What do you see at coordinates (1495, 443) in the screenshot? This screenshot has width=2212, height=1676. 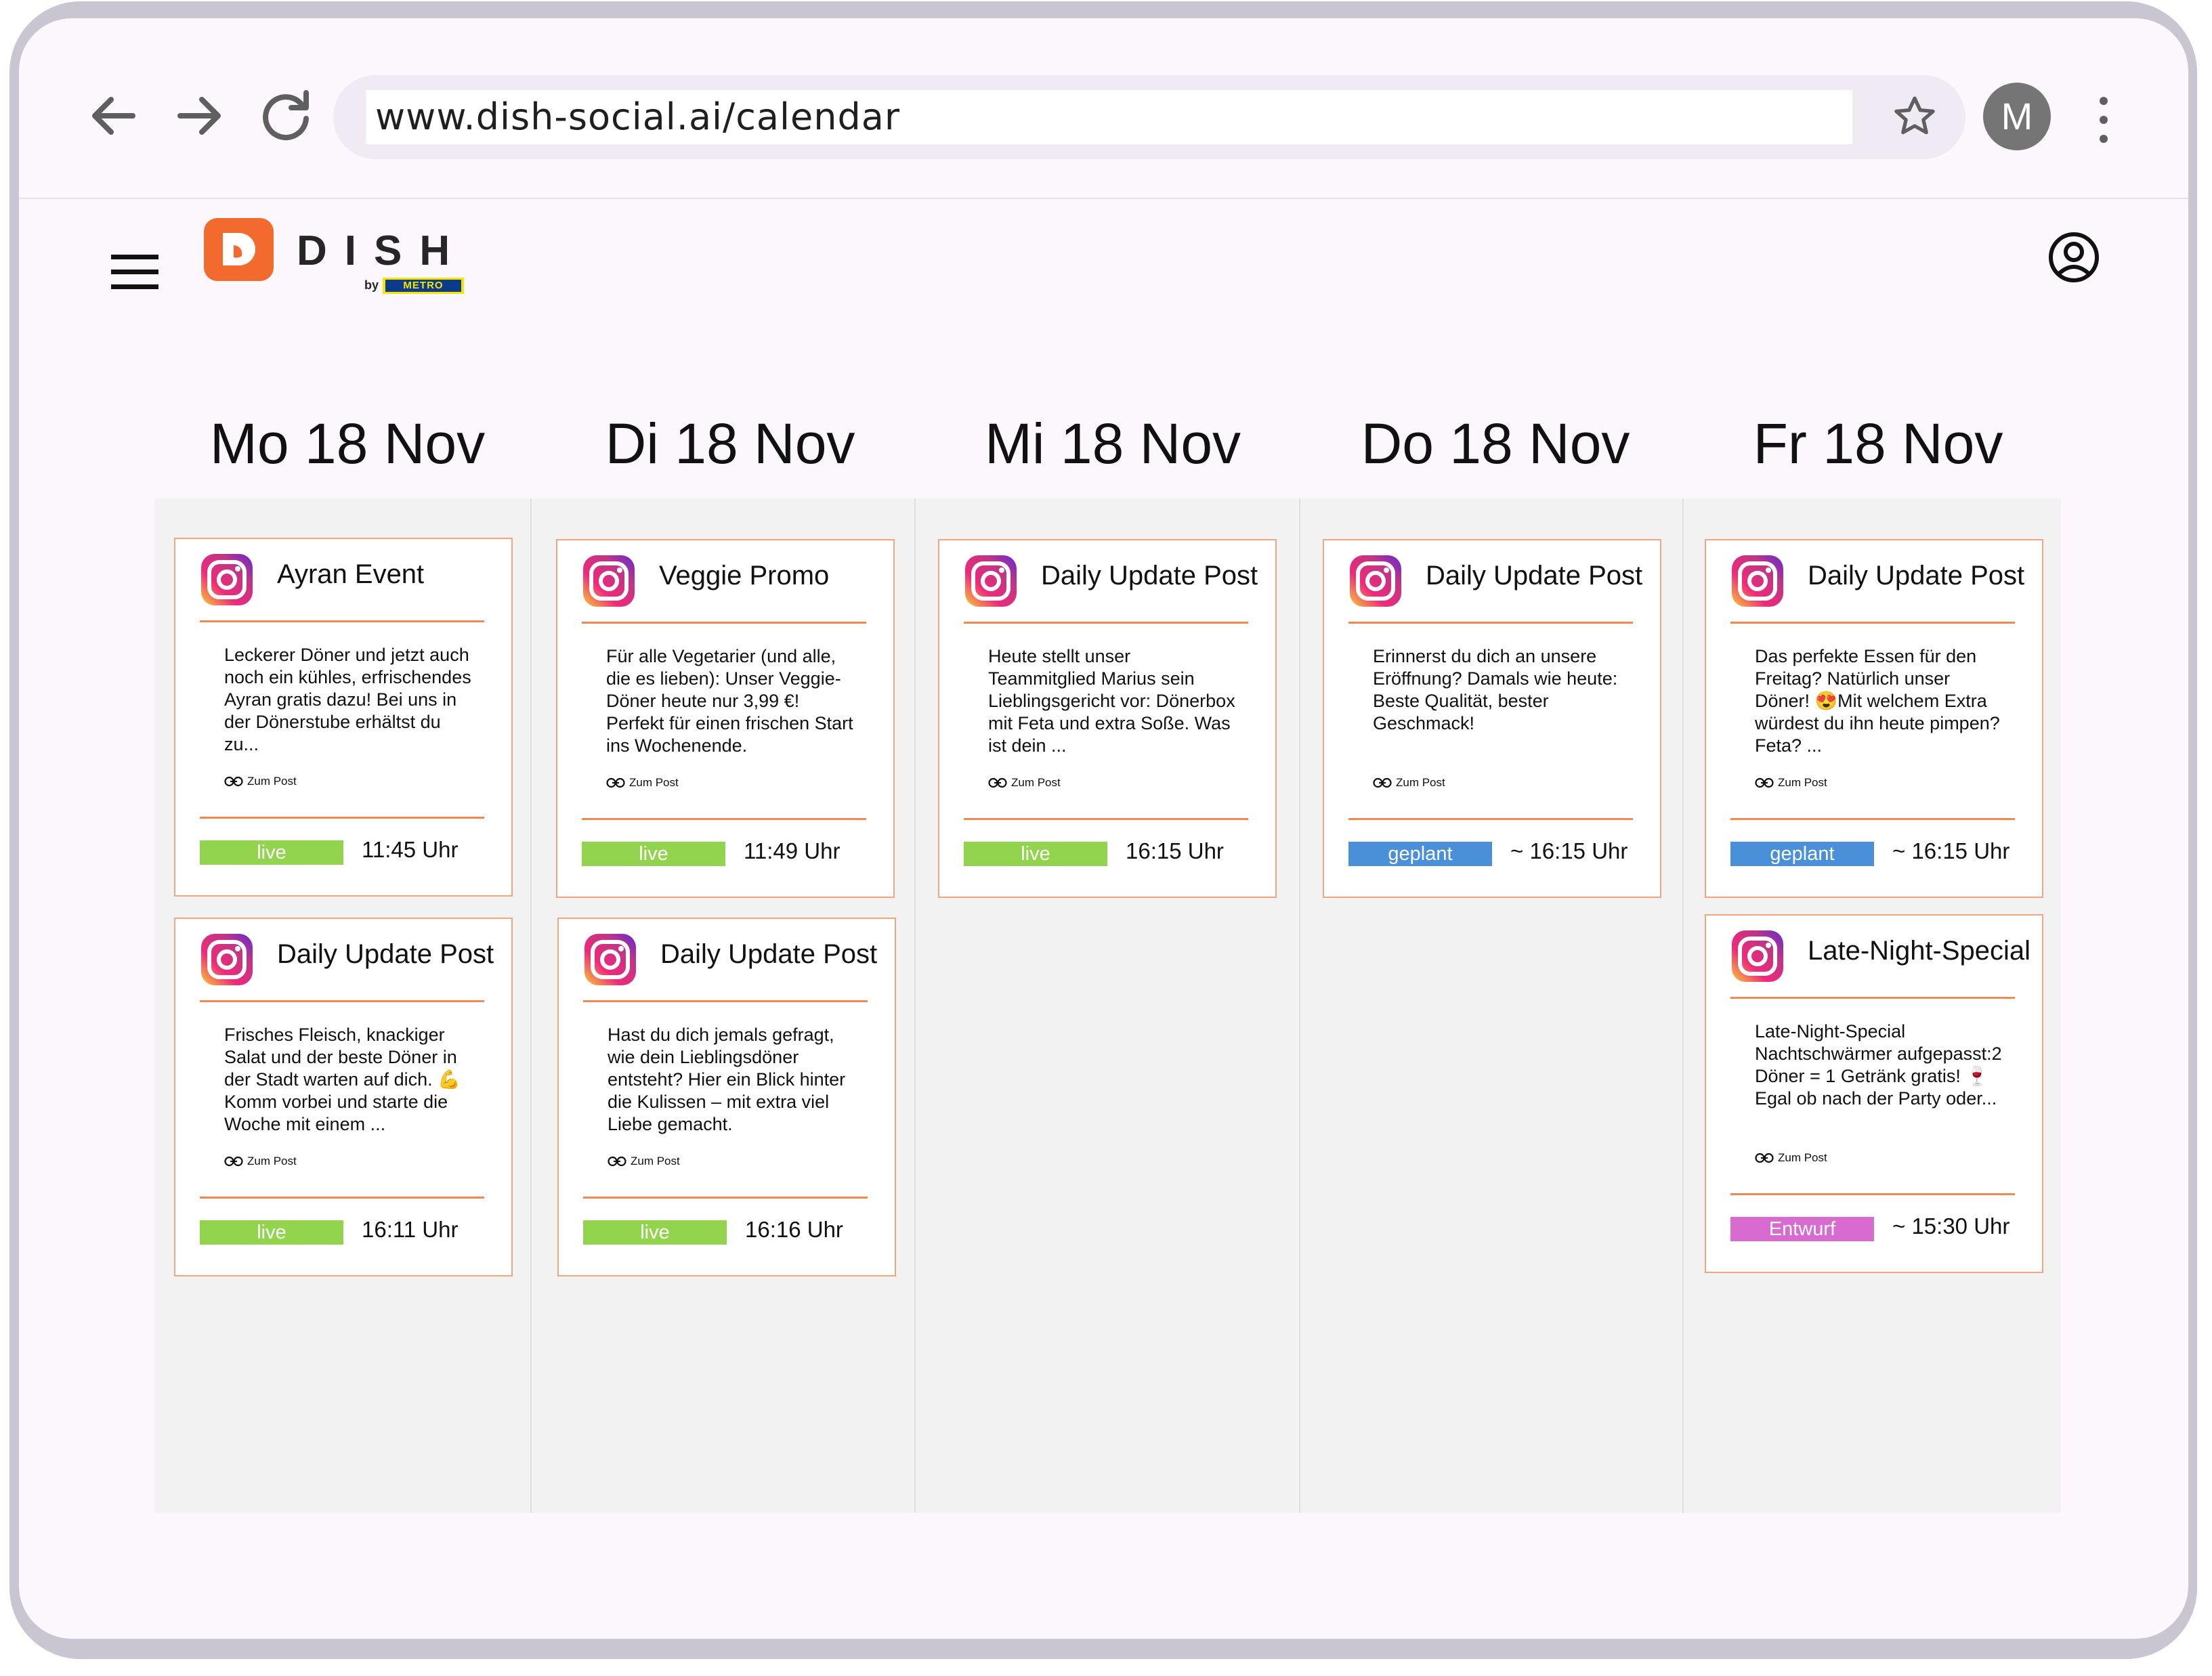 I see `day-header-do: Do 18 Nov` at bounding box center [1495, 443].